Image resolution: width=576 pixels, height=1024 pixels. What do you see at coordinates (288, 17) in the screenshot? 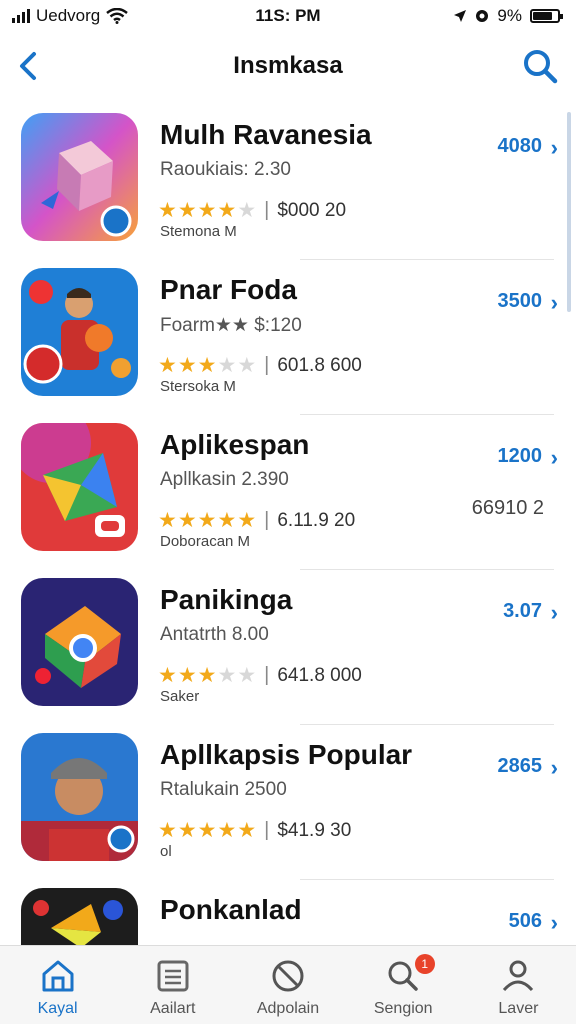
I see `status-bar: Uedvorg 11S: PM 9%` at bounding box center [288, 17].